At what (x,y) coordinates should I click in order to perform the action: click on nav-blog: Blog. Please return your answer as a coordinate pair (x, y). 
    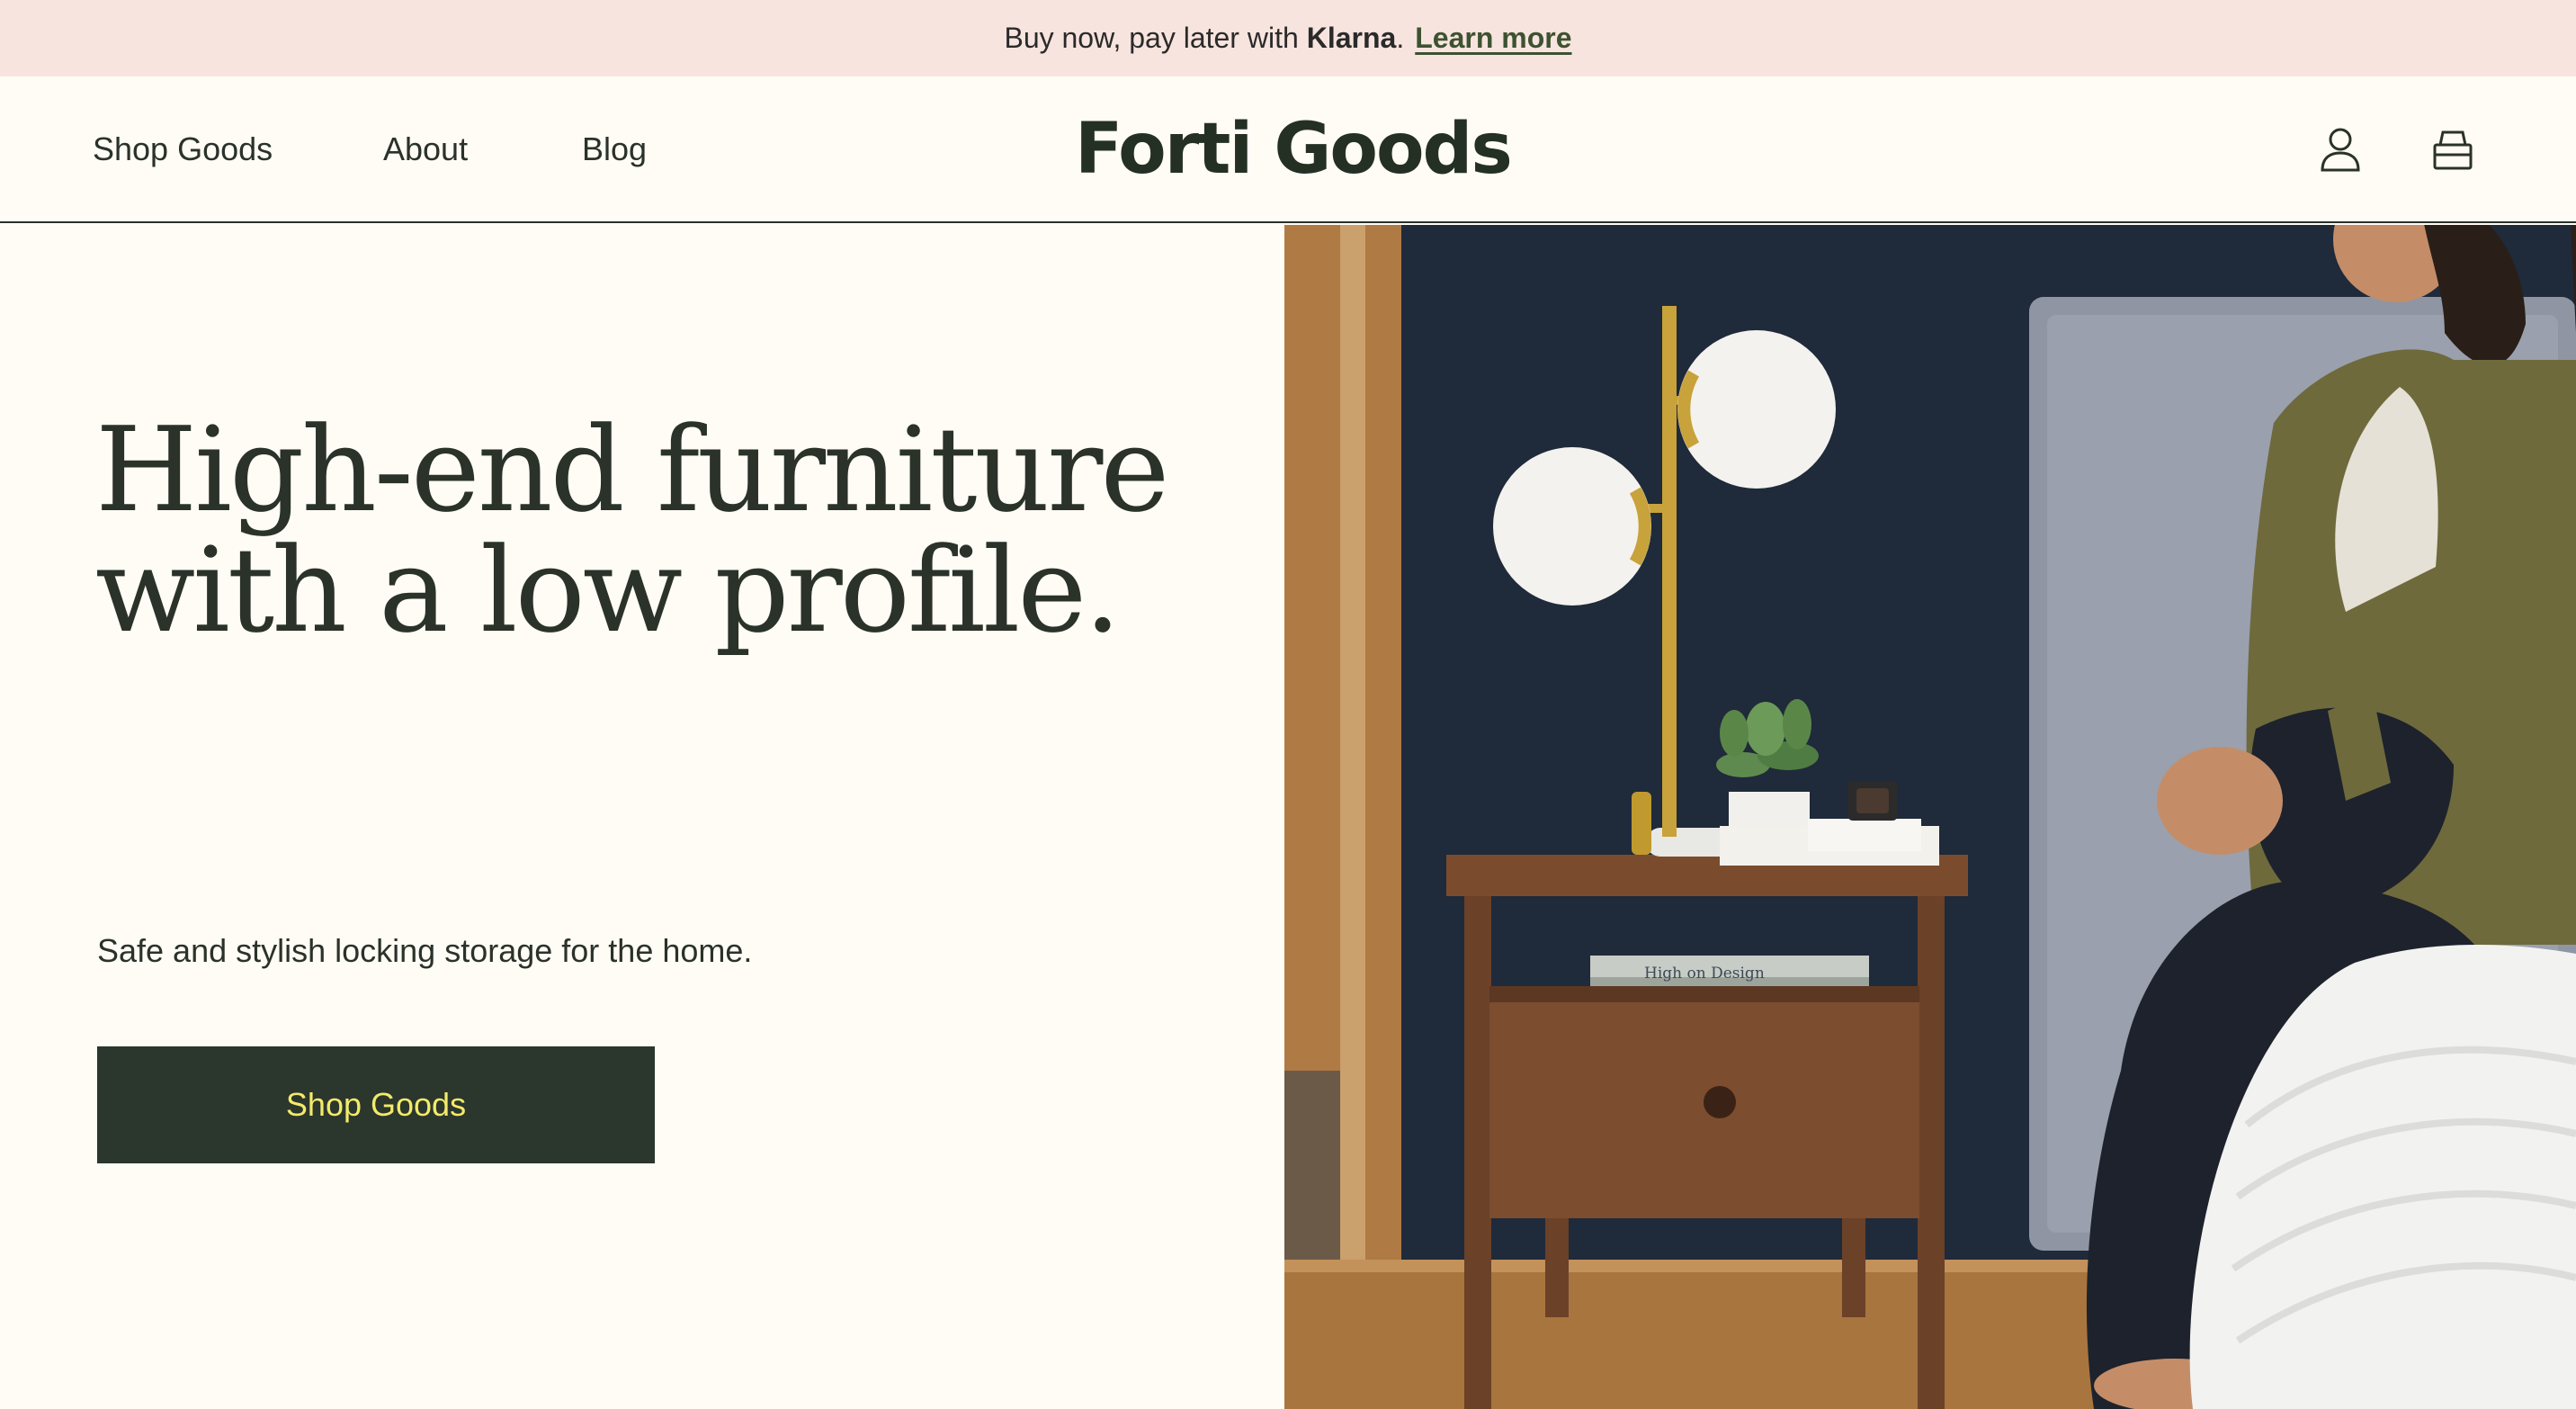
    Looking at the image, I should click on (614, 149).